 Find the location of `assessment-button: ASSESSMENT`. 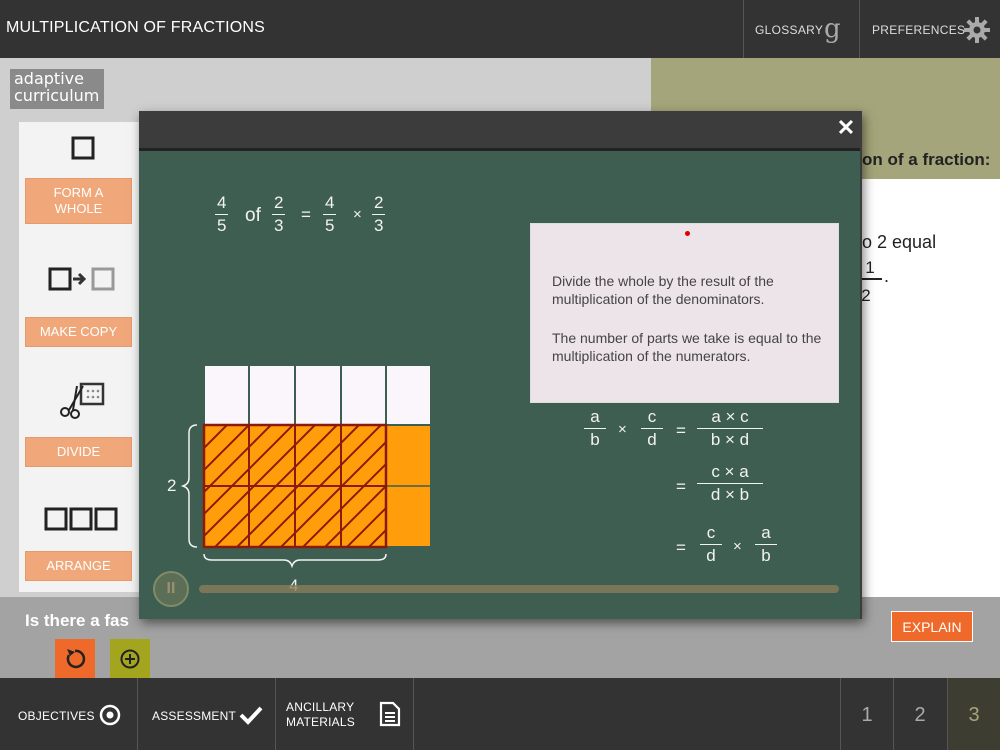

assessment-button: ASSESSMENT is located at coordinates (206, 714).